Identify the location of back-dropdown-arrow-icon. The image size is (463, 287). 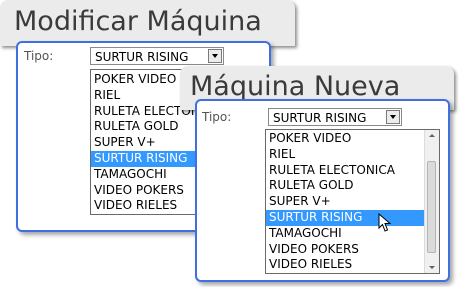
(215, 56).